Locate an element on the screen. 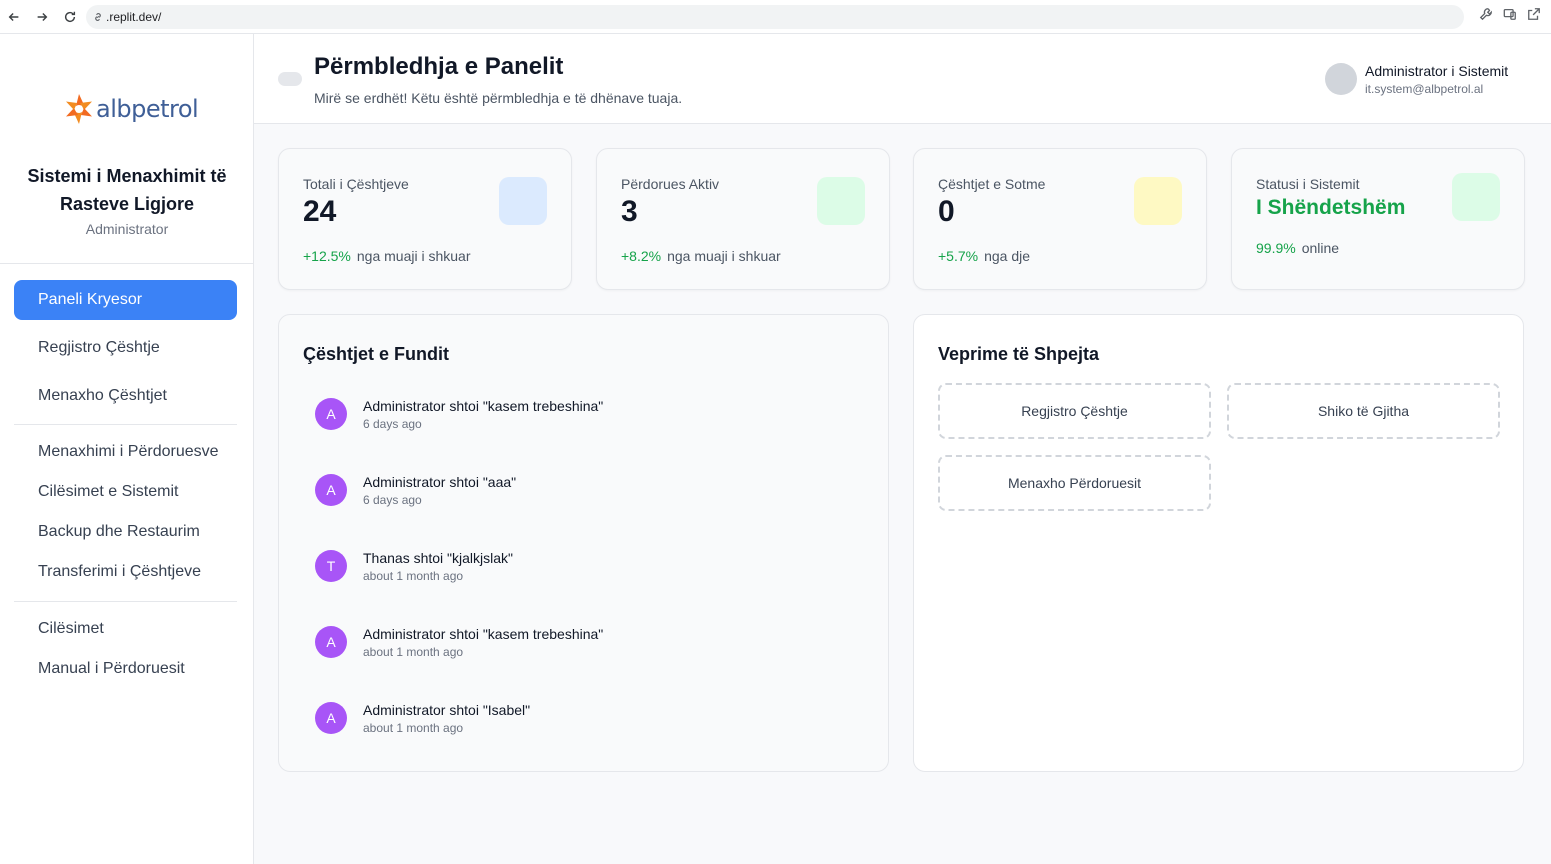 This screenshot has height=864, width=1551. stat-value: 24 is located at coordinates (320, 211).